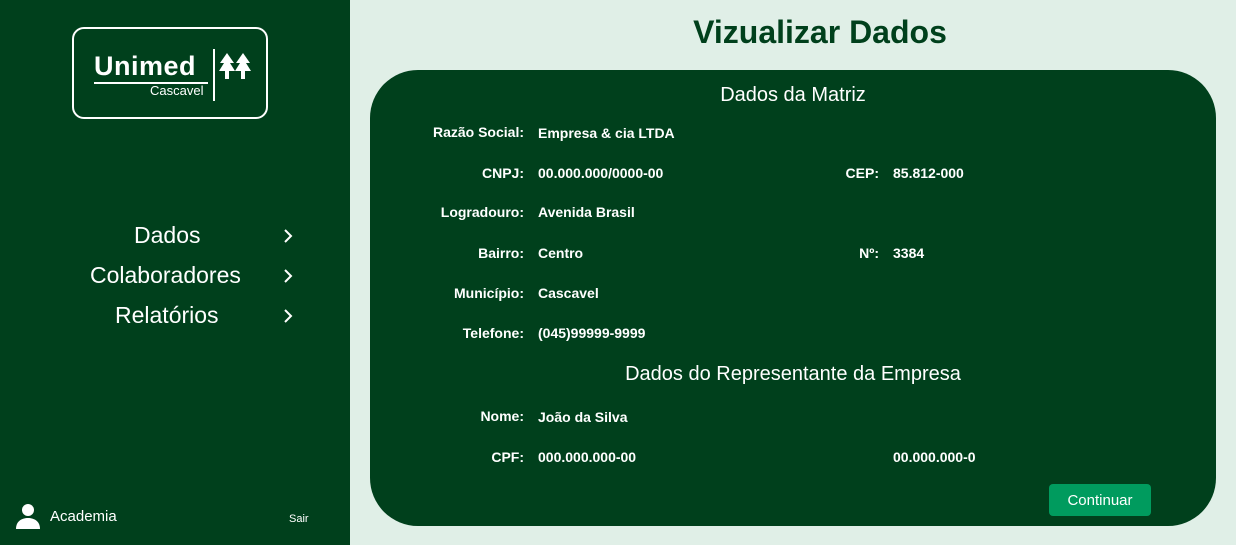  I want to click on cnpj-label: CNPJ:, so click(502, 173).